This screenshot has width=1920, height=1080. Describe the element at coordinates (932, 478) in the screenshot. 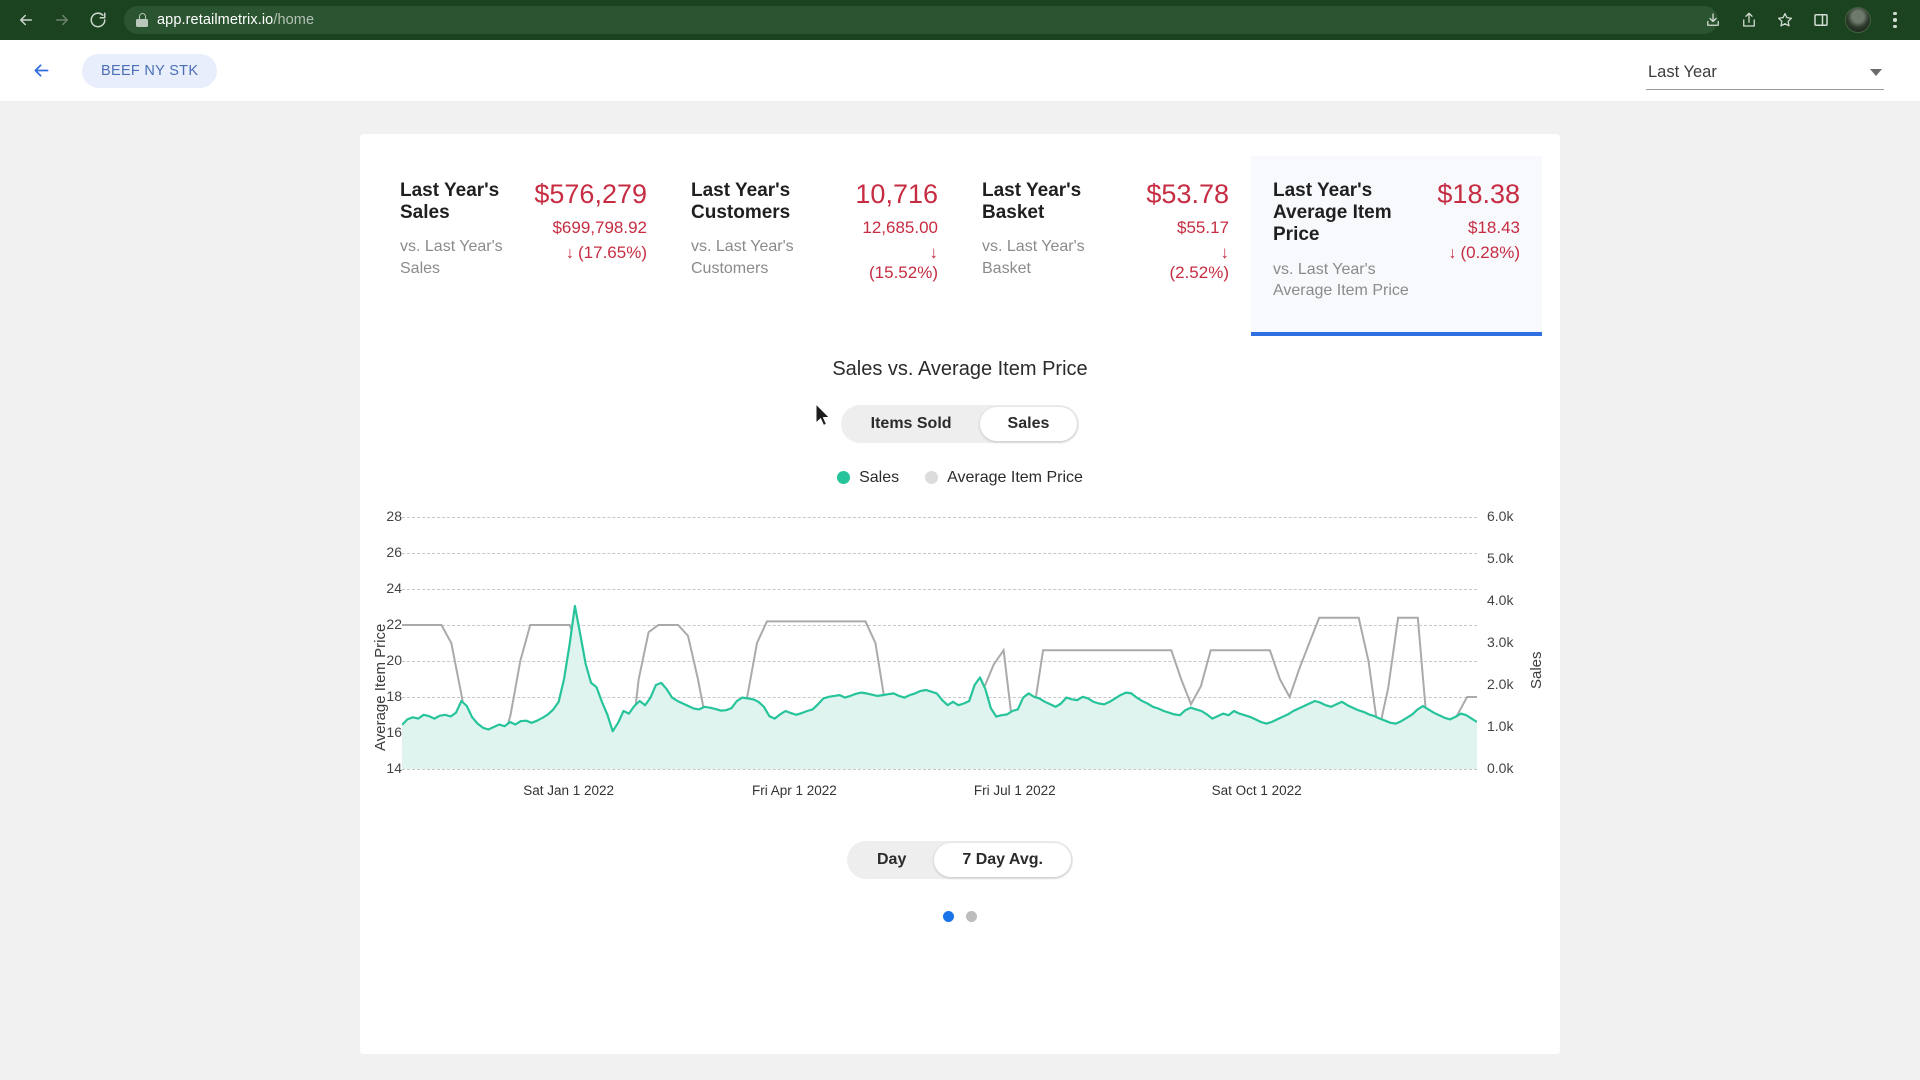

I see `legend-dot-average-item-price` at that location.